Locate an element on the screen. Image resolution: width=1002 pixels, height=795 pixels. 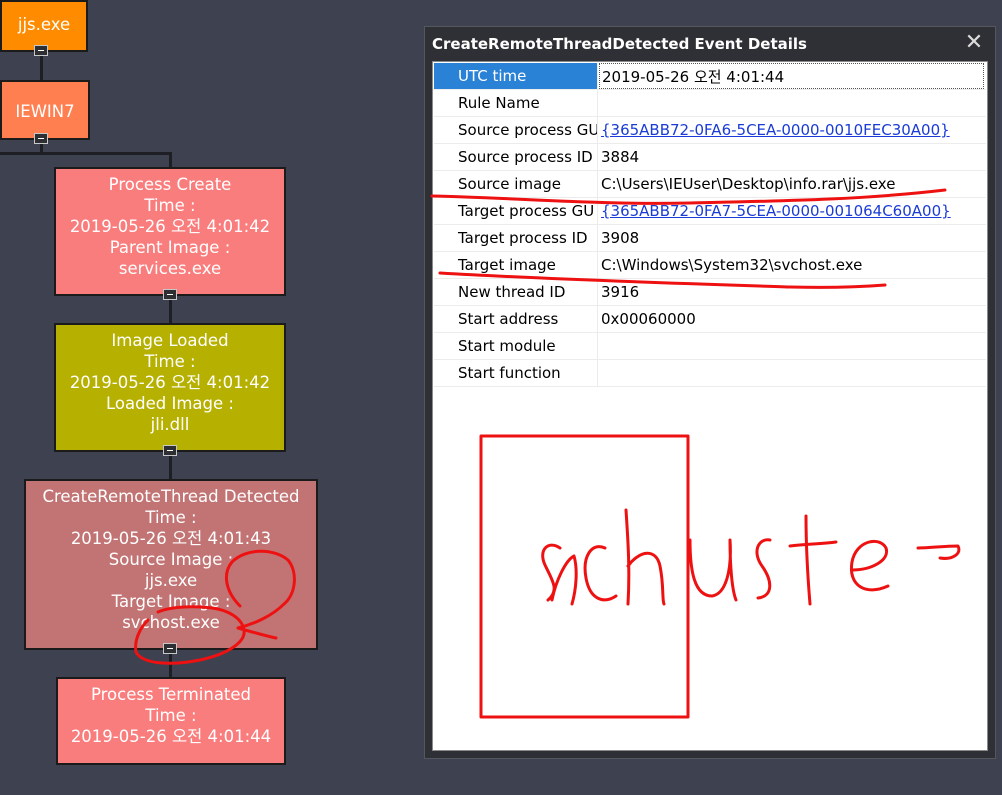
node-crt-time: 2019-05-26 오전 4:01:43 is located at coordinates (171, 538).